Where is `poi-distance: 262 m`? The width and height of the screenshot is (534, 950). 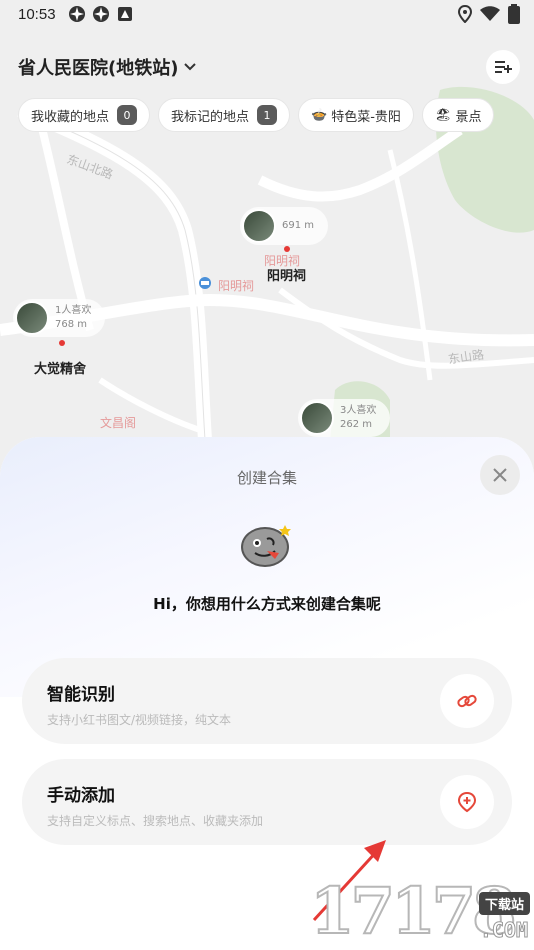
poi-distance: 262 m is located at coordinates (356, 424).